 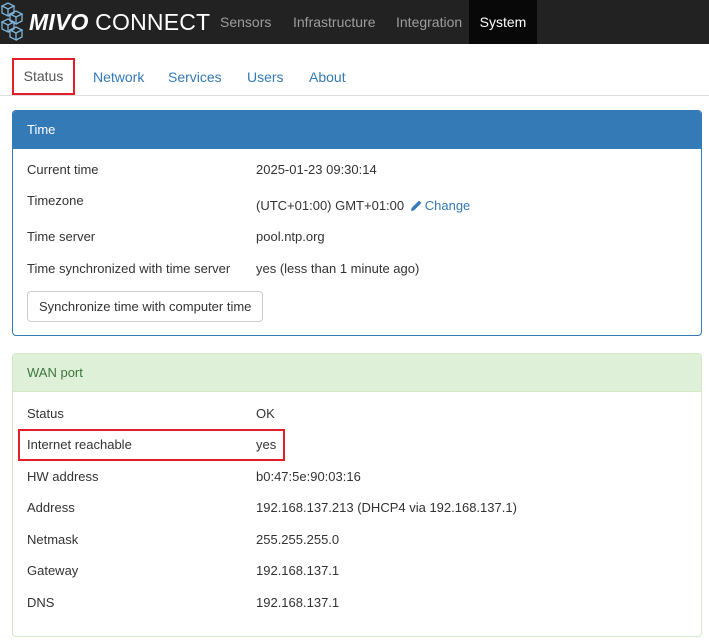 What do you see at coordinates (327, 77) in the screenshot?
I see `tab-about: About` at bounding box center [327, 77].